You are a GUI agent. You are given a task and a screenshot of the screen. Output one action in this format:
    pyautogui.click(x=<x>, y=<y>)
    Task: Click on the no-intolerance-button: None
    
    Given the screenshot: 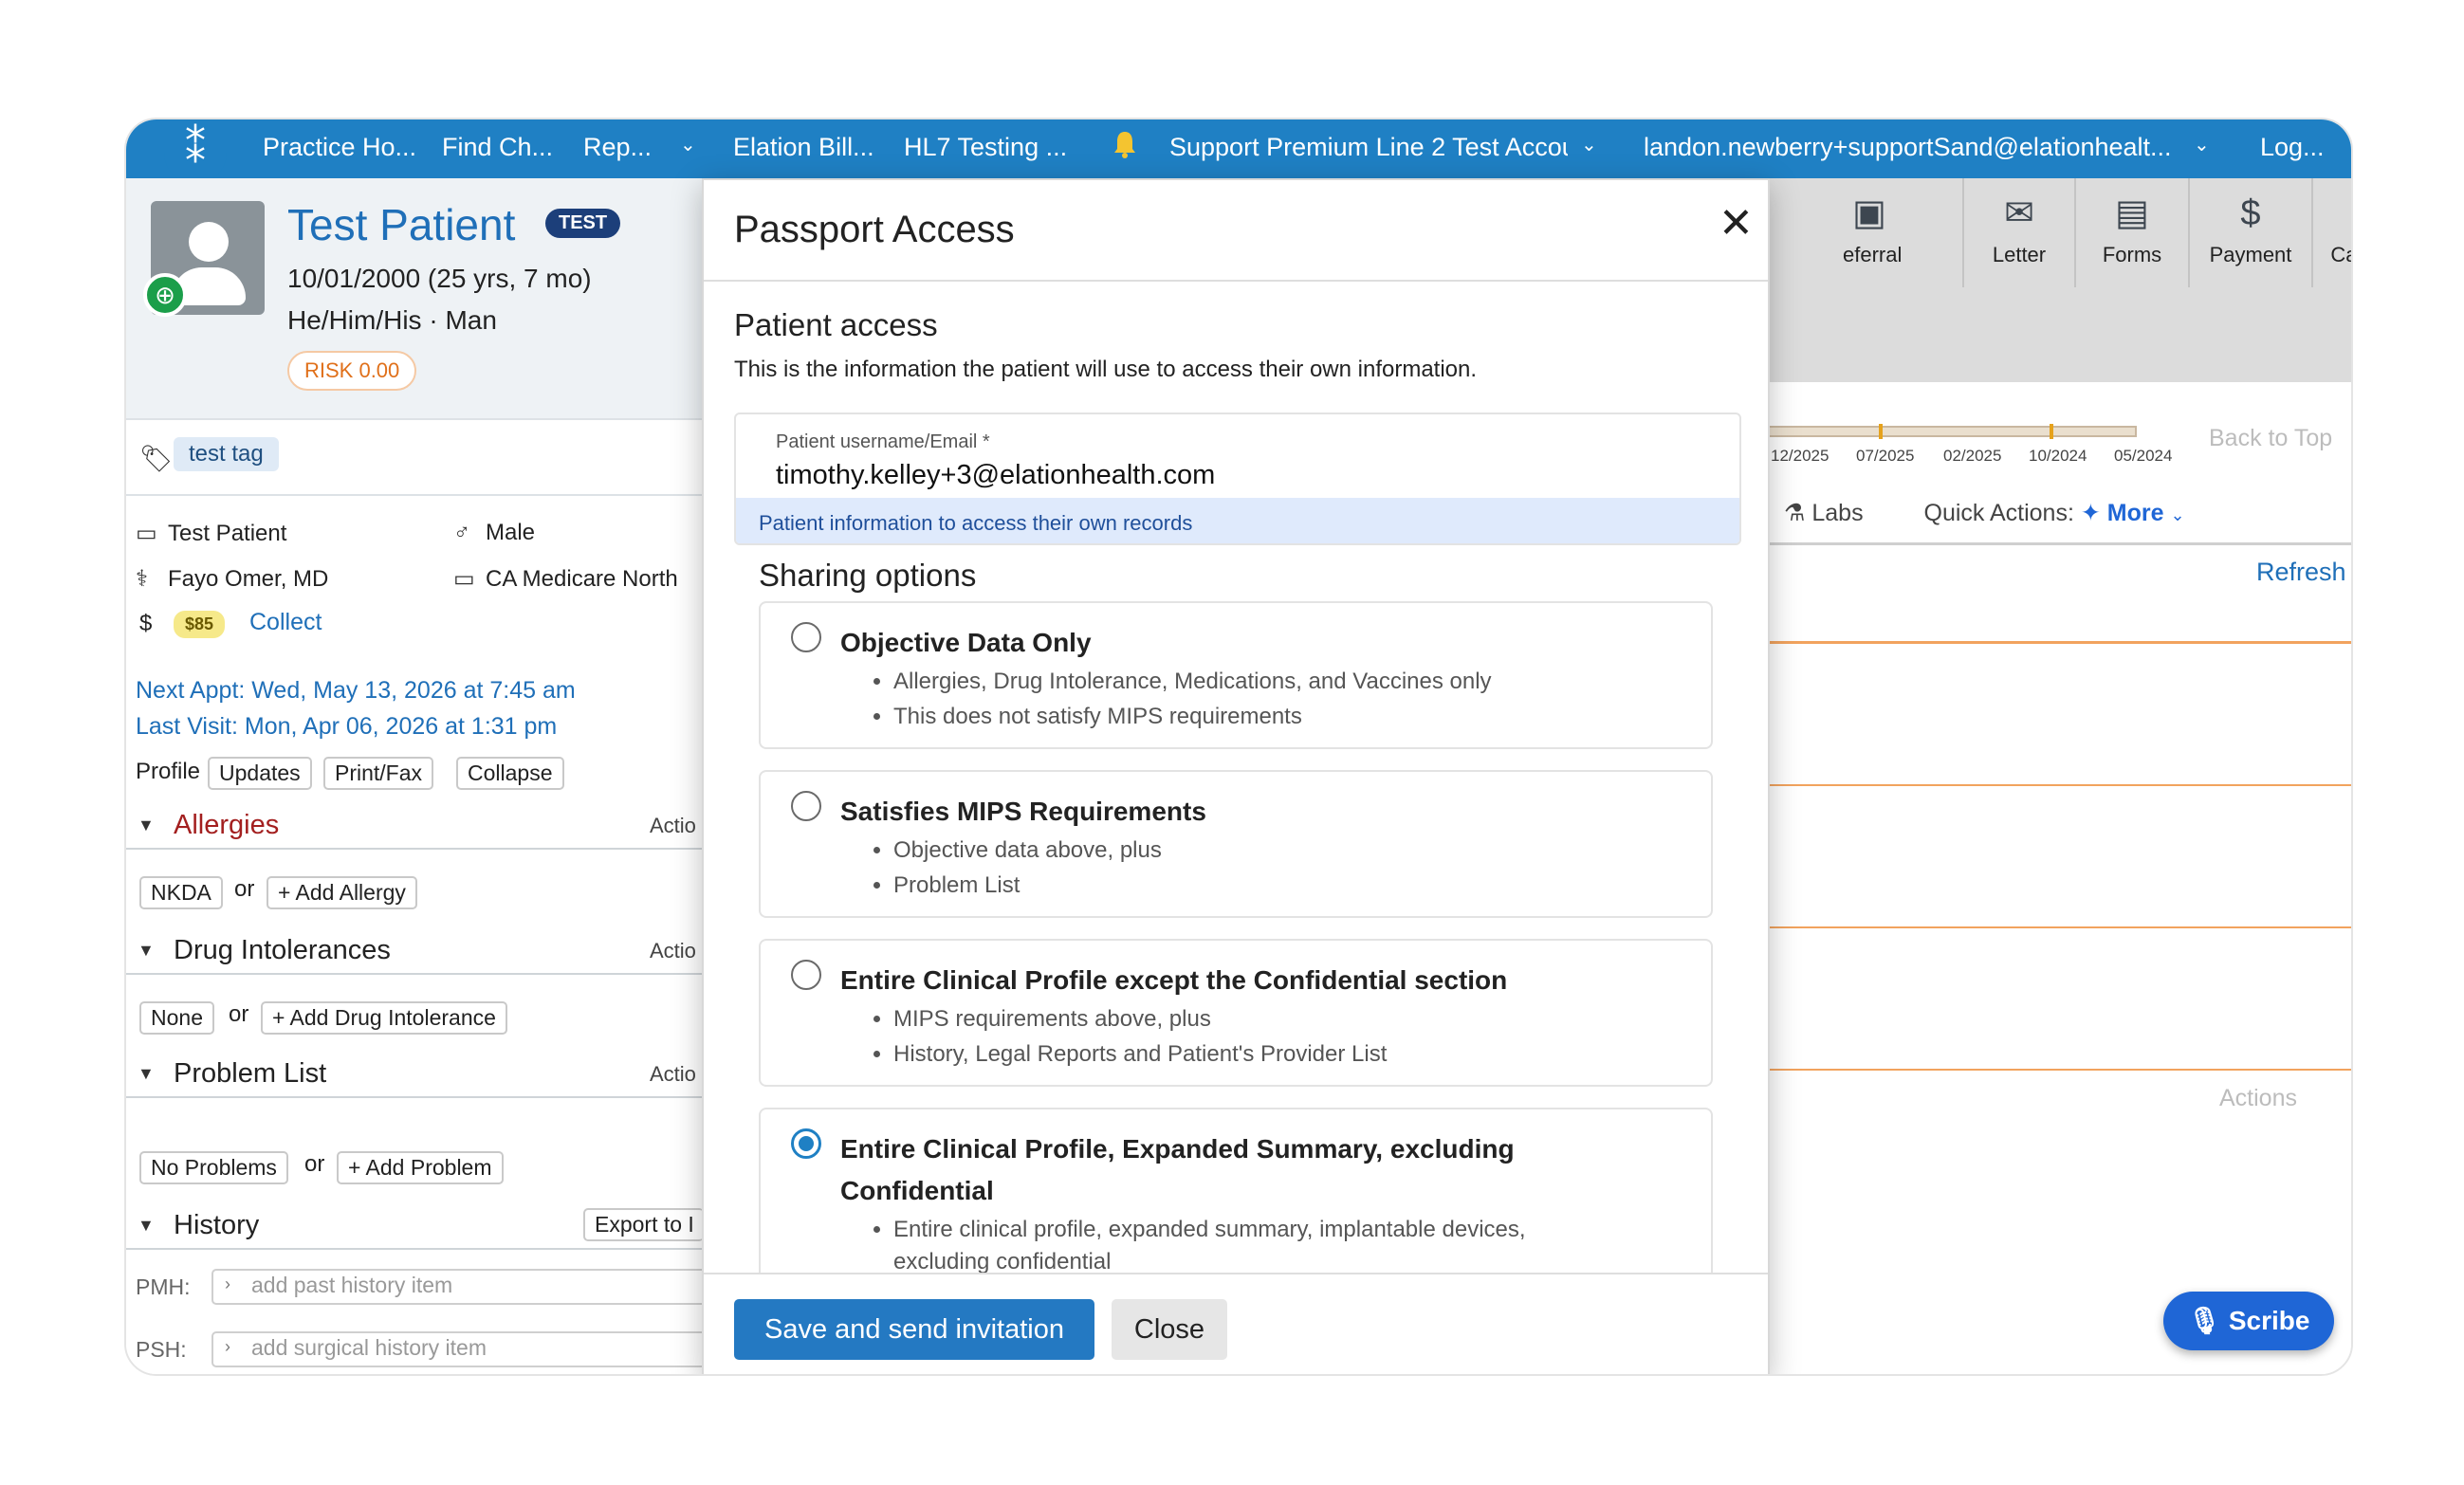 What is the action you would take?
    pyautogui.click(x=176, y=1018)
    